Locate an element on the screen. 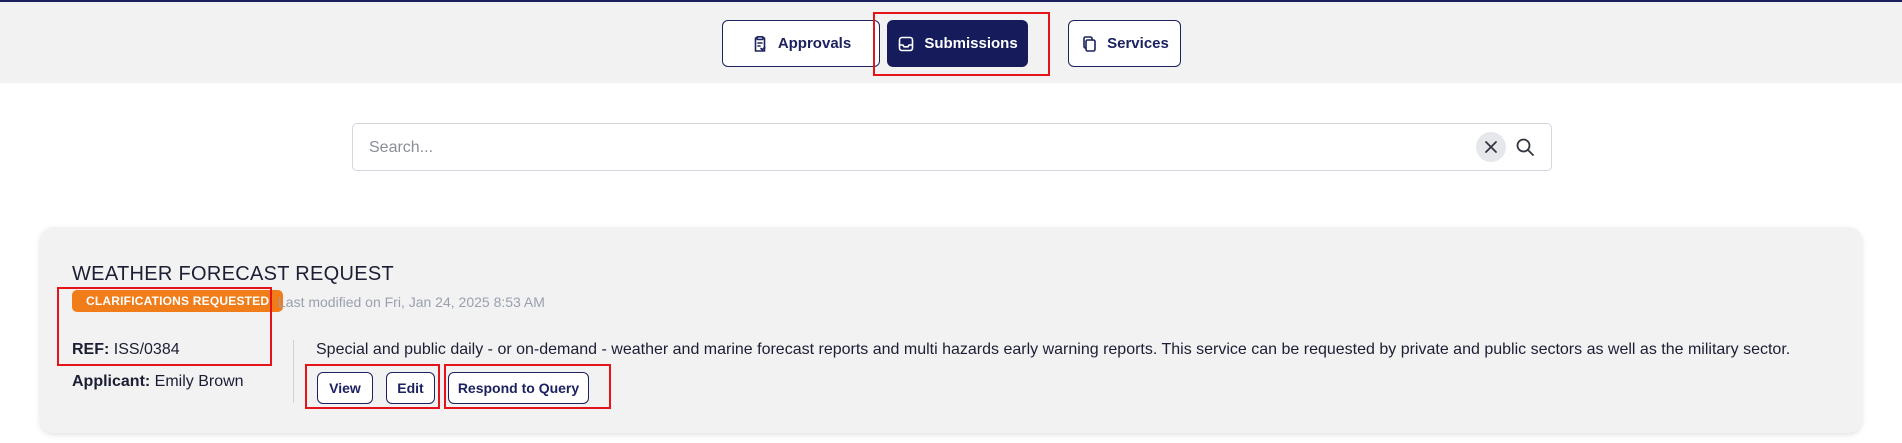  applicant: Applicant: Emily Brown is located at coordinates (158, 382).